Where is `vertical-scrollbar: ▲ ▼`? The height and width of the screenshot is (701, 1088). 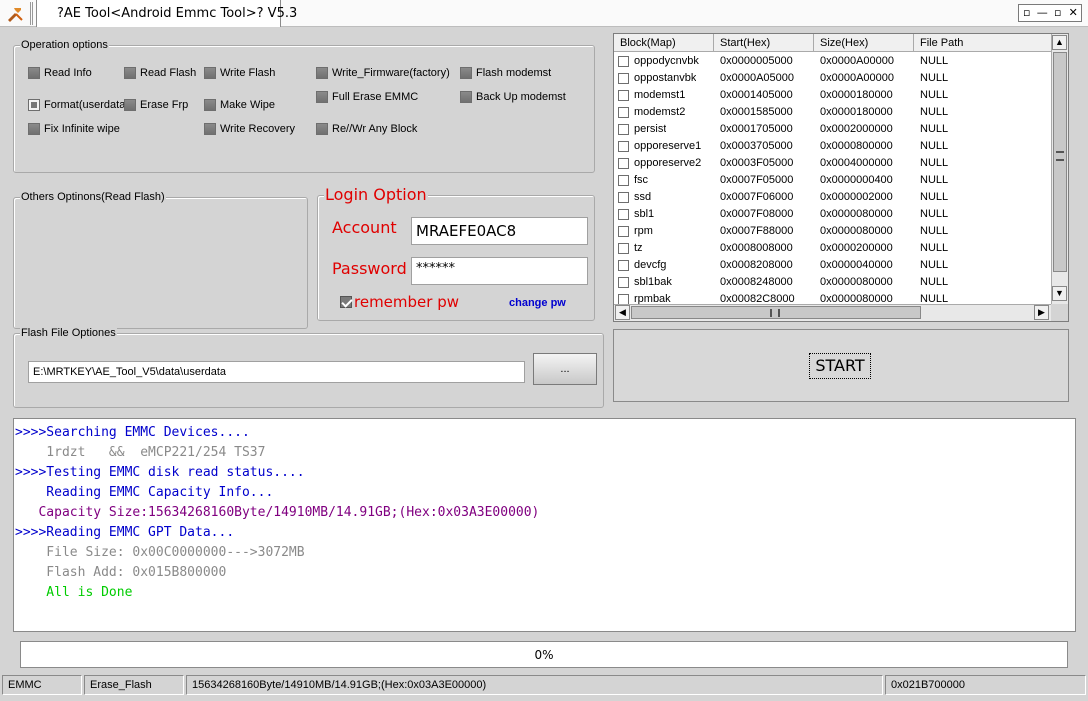
vertical-scrollbar: ▲ ▼ is located at coordinates (1059, 169).